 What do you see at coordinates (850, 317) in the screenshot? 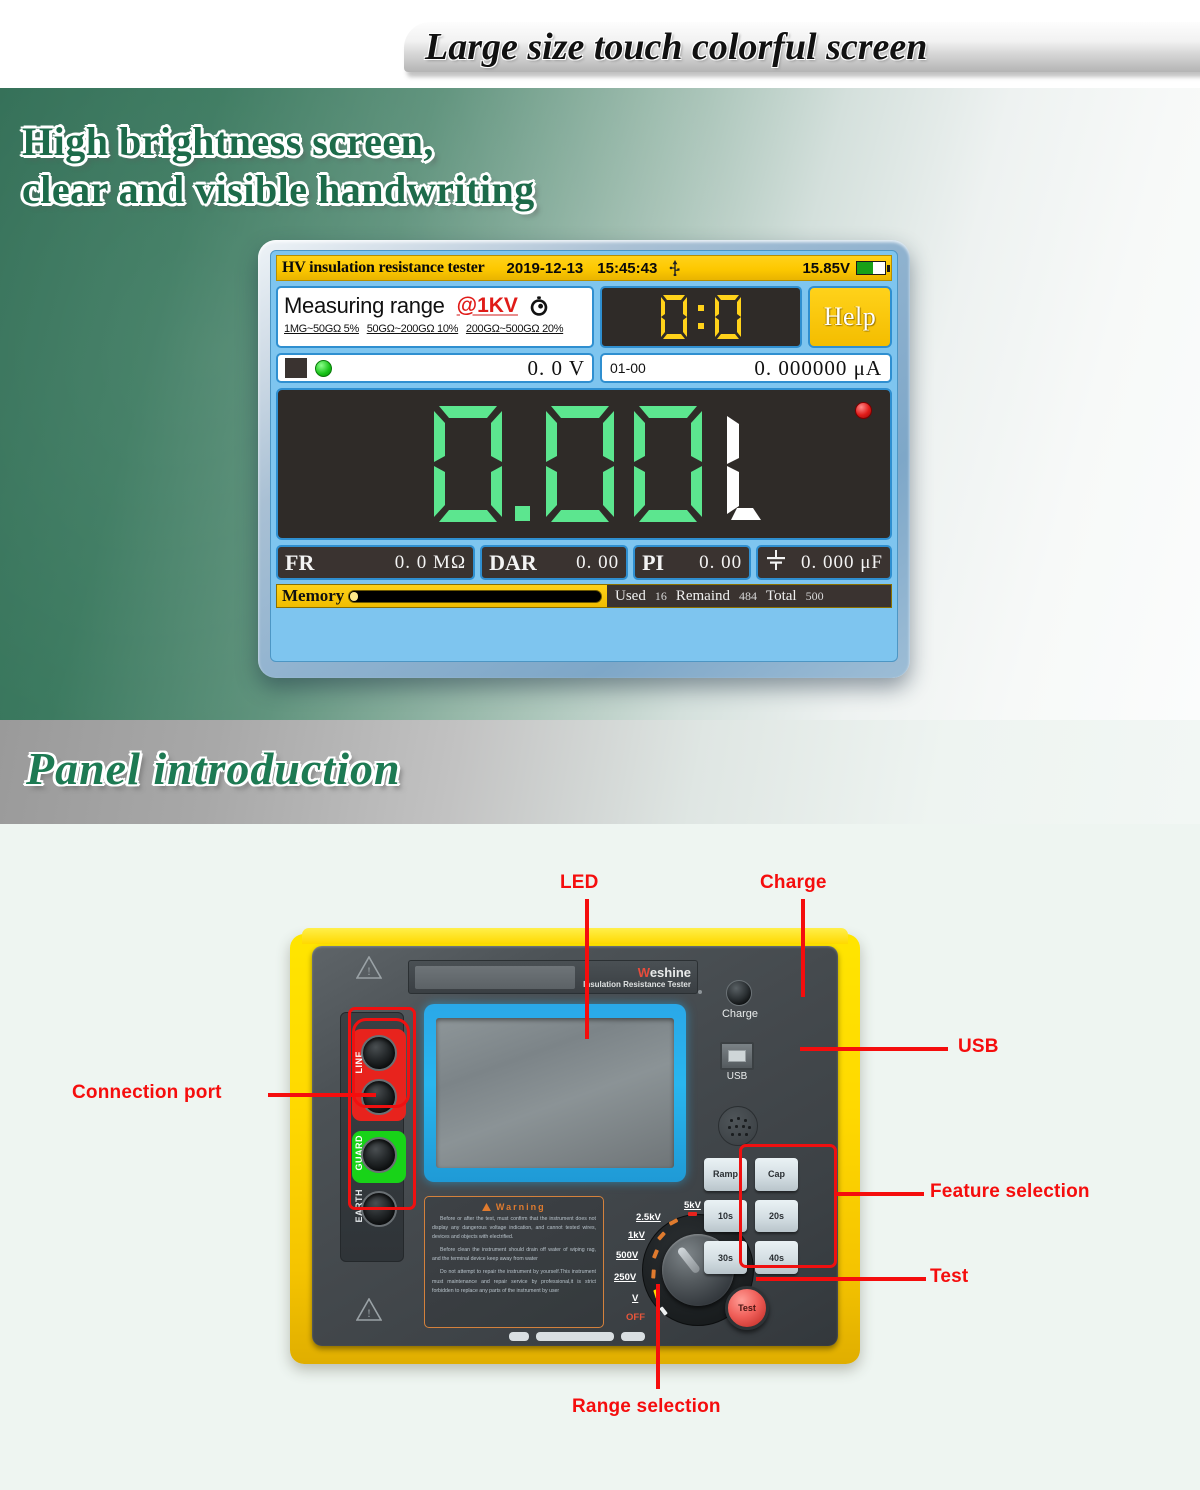
I see `help-button: Help` at bounding box center [850, 317].